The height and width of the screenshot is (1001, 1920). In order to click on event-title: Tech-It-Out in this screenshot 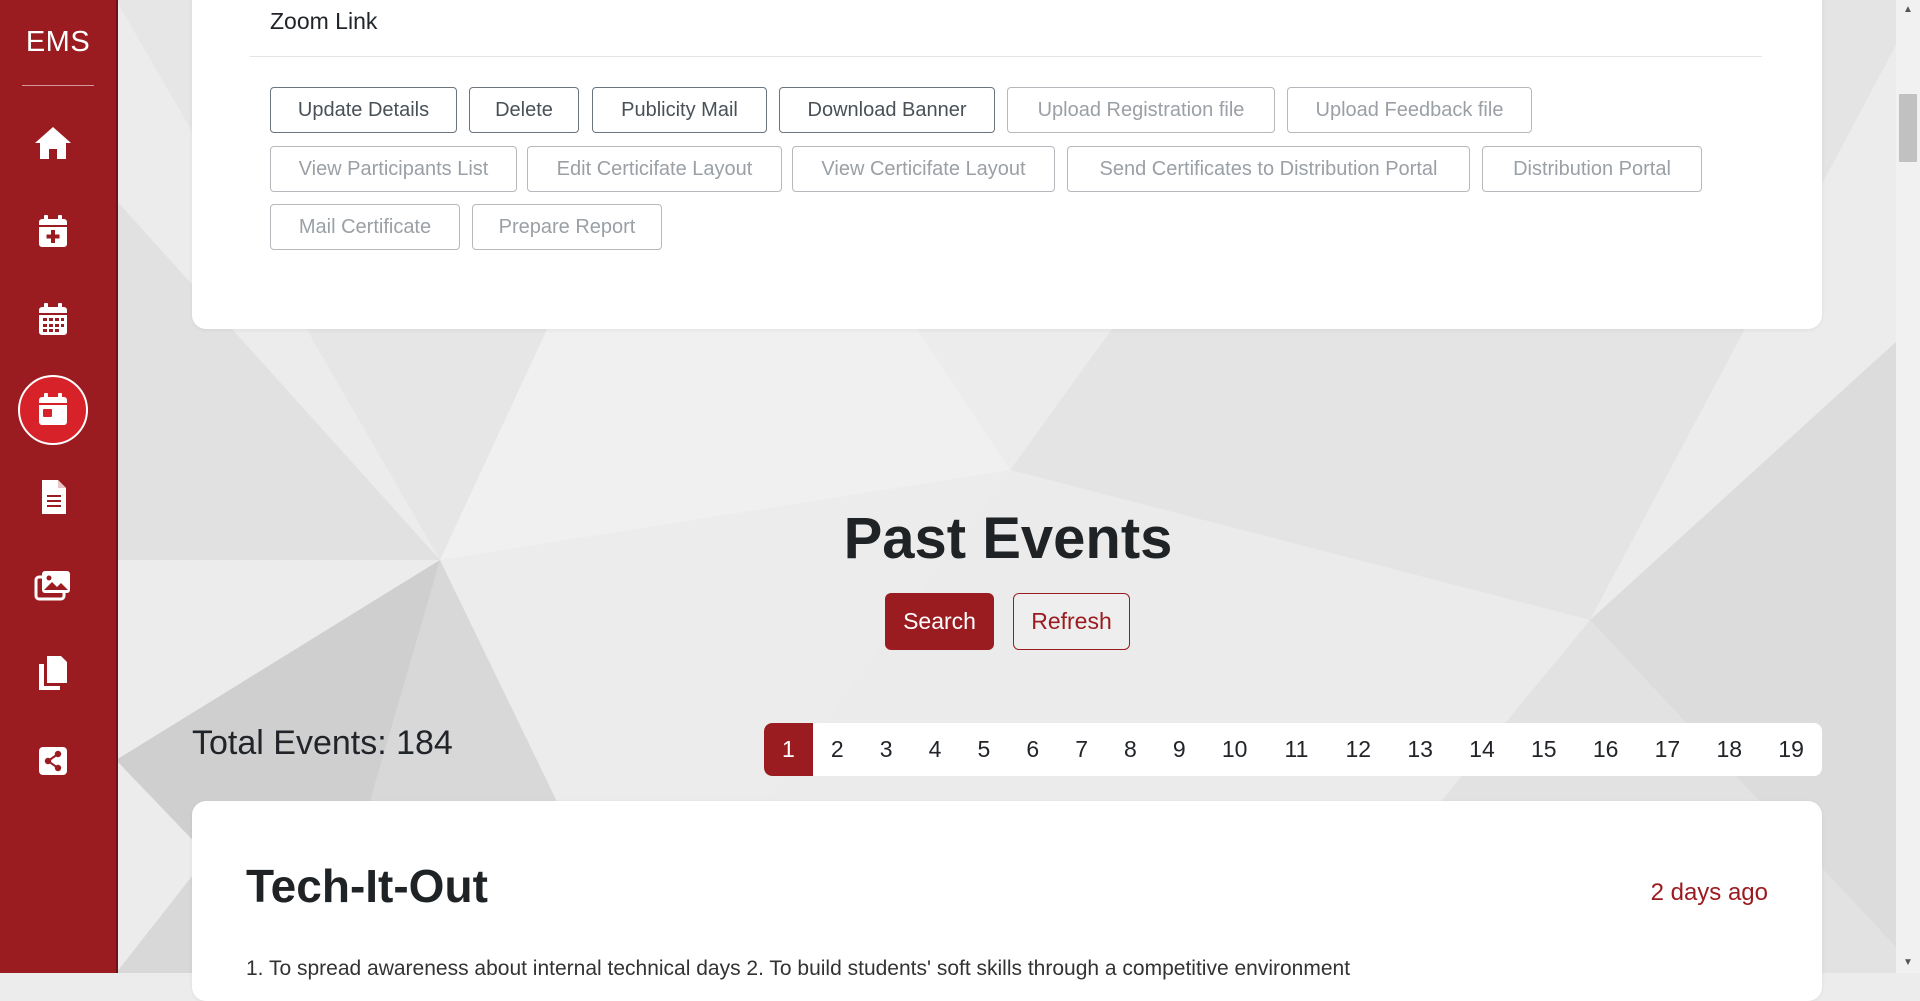, I will do `click(367, 886)`.